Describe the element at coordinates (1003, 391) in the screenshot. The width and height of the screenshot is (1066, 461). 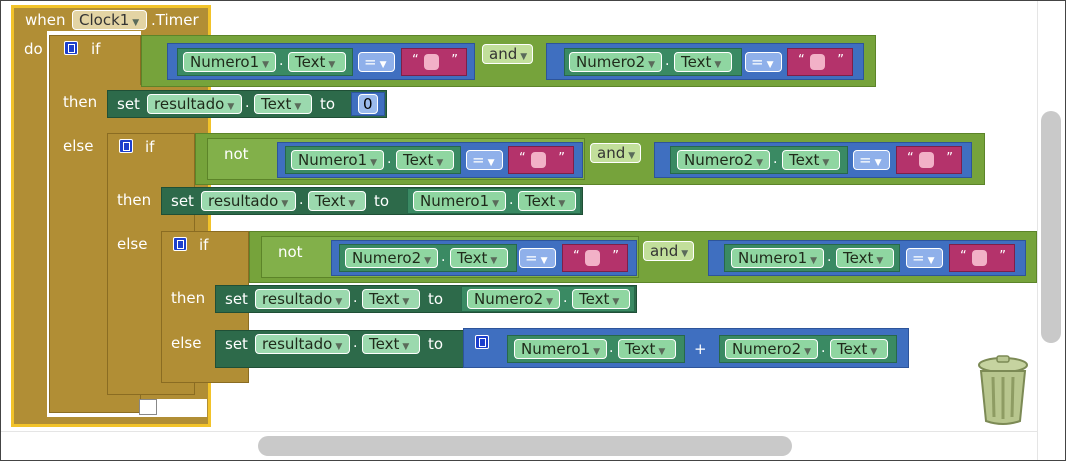
I see `trash-can-icon` at that location.